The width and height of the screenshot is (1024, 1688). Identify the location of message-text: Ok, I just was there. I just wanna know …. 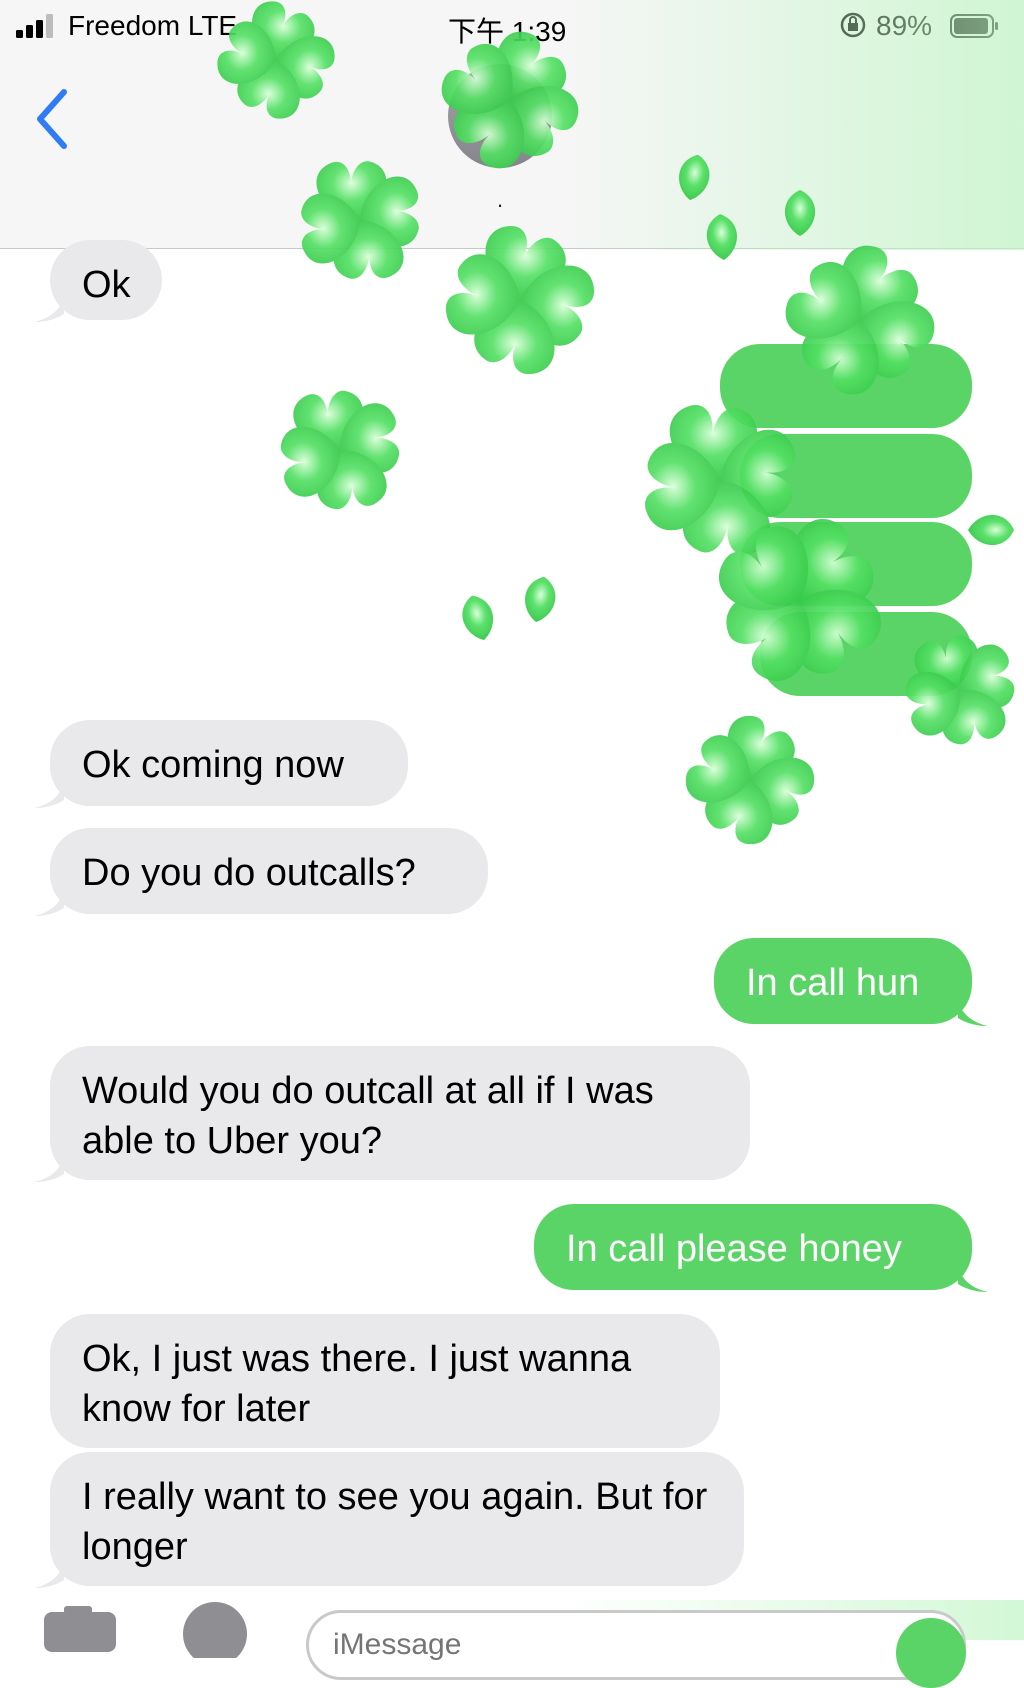
(357, 1384).